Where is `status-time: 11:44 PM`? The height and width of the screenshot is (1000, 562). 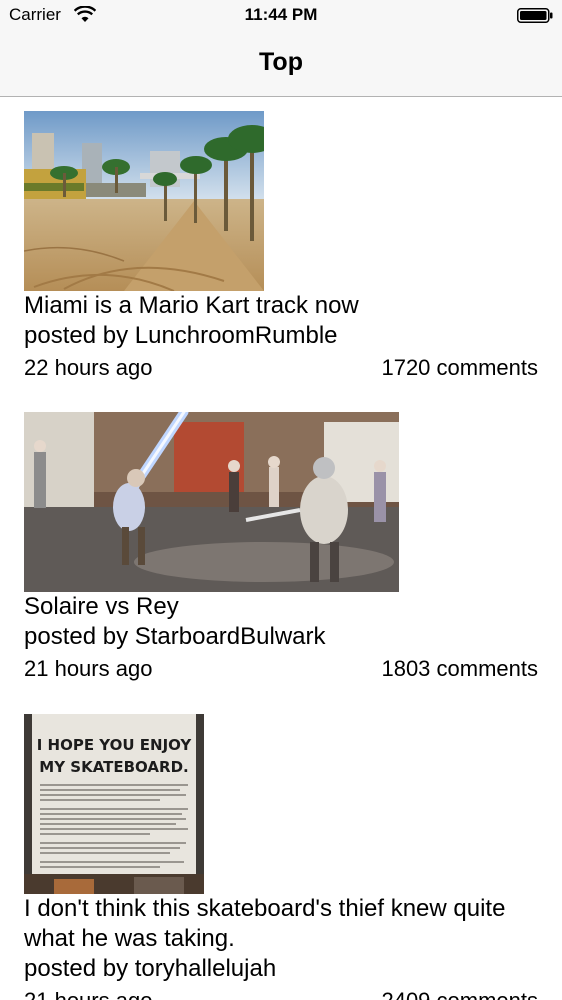 status-time: 11:44 PM is located at coordinates (281, 14).